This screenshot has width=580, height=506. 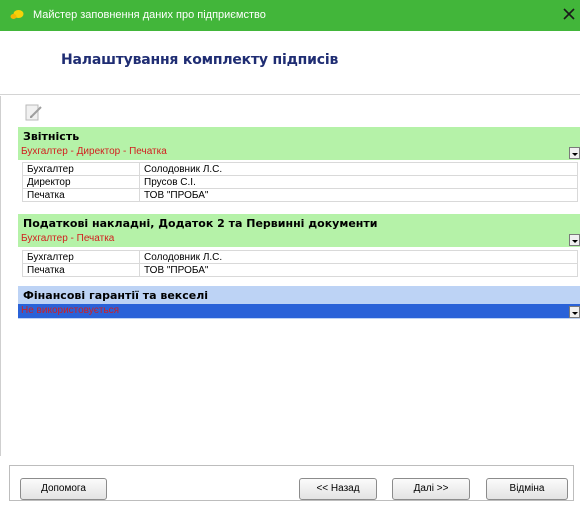 What do you see at coordinates (338, 489) in the screenshot?
I see `back-button: << Назад` at bounding box center [338, 489].